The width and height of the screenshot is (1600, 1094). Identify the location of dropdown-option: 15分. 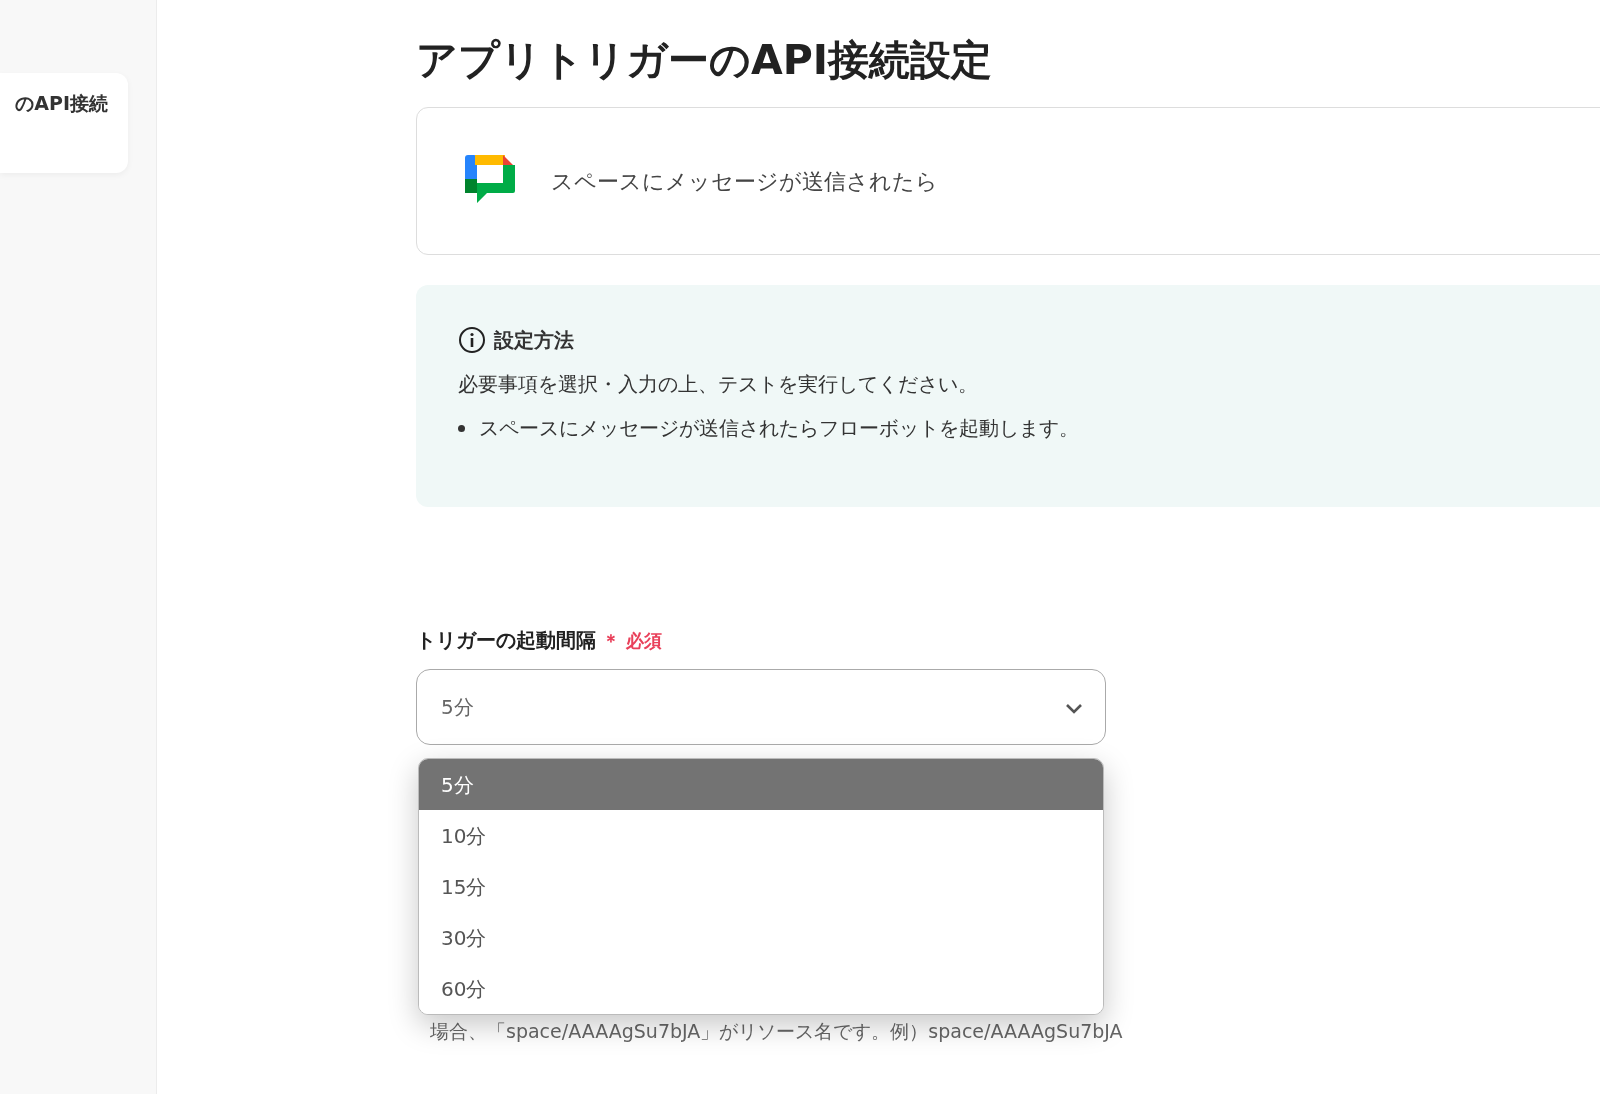
(761, 887).